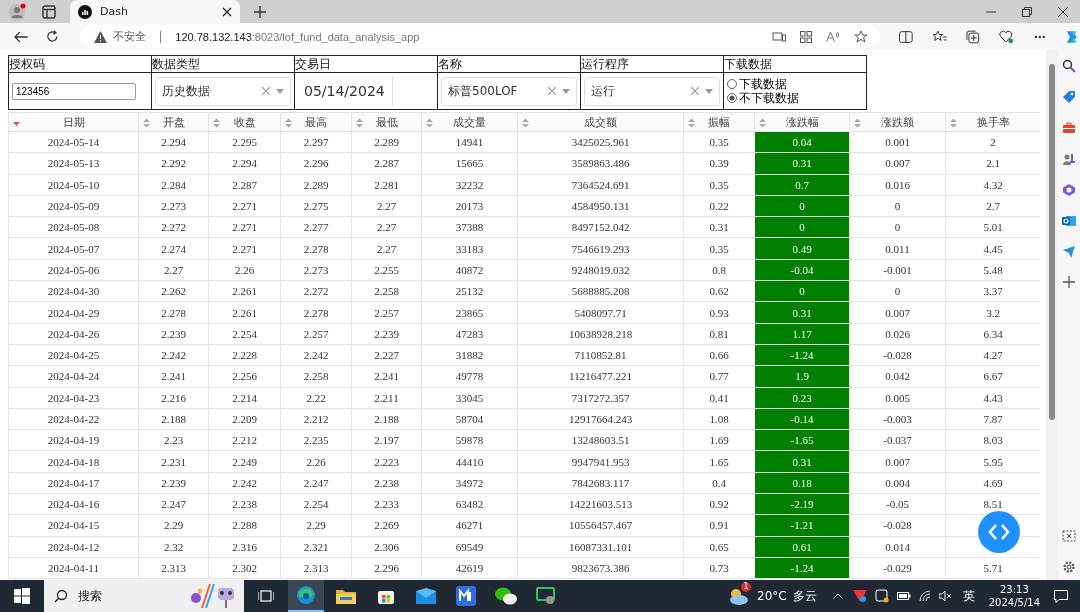 This screenshot has width=1080, height=612. What do you see at coordinates (1069, 190) in the screenshot?
I see `office-icon` at bounding box center [1069, 190].